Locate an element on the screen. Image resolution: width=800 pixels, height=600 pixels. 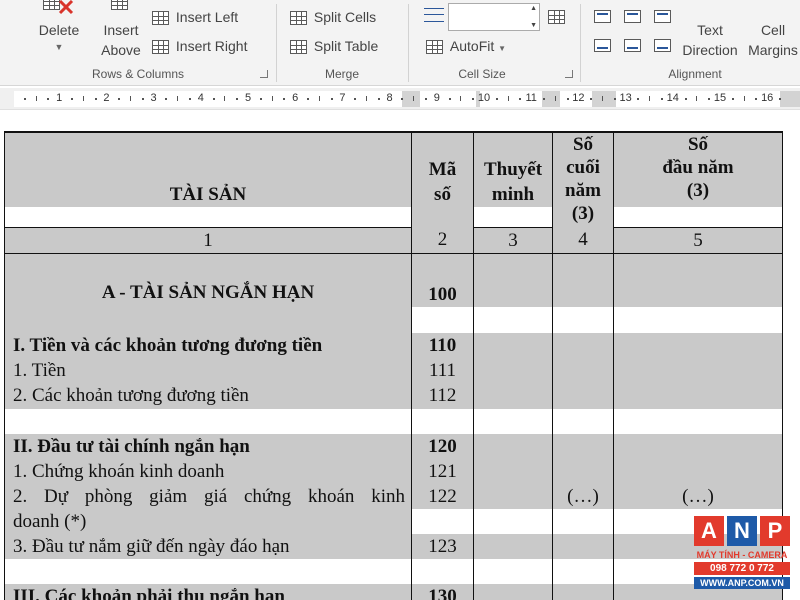
row-ii3-note-cell is located at coordinates (513, 546).